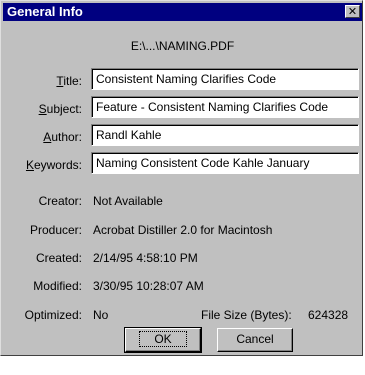  What do you see at coordinates (53, 165) in the screenshot?
I see `keywords-label: Keywords:` at bounding box center [53, 165].